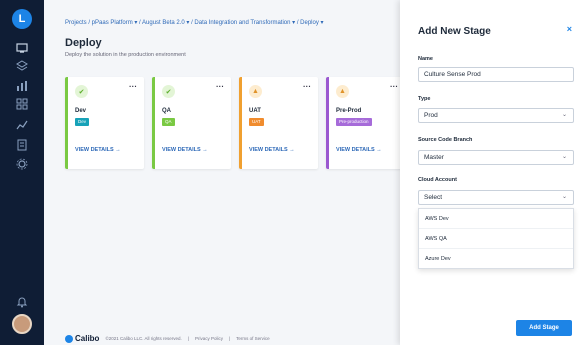  I want to click on stage-card-qa: ✔ ··· QA QA VIEW DETAILS →, so click(191, 123).